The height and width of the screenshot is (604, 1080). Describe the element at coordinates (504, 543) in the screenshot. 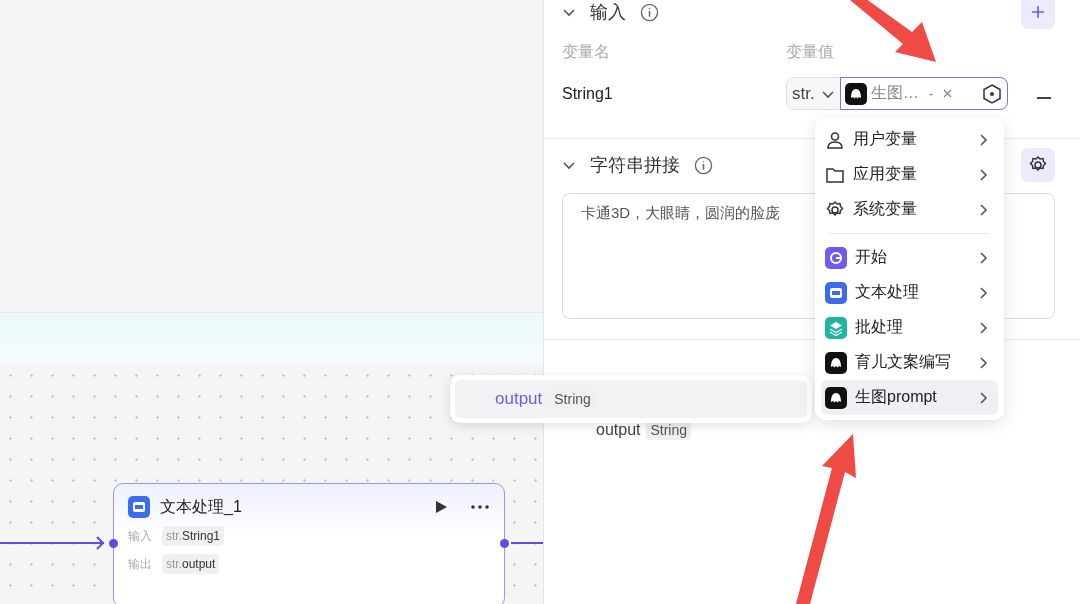

I see `output-port` at that location.